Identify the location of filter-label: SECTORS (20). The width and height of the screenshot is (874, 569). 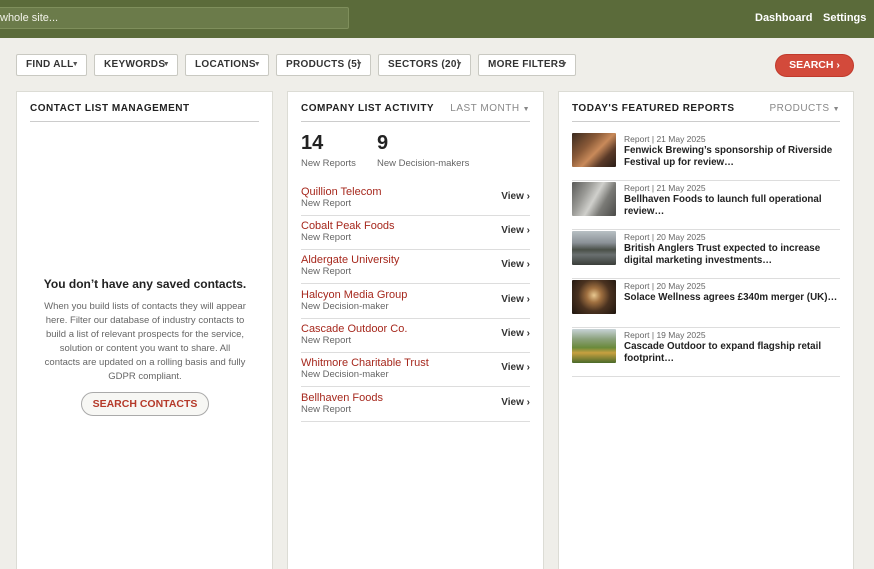
(424, 64).